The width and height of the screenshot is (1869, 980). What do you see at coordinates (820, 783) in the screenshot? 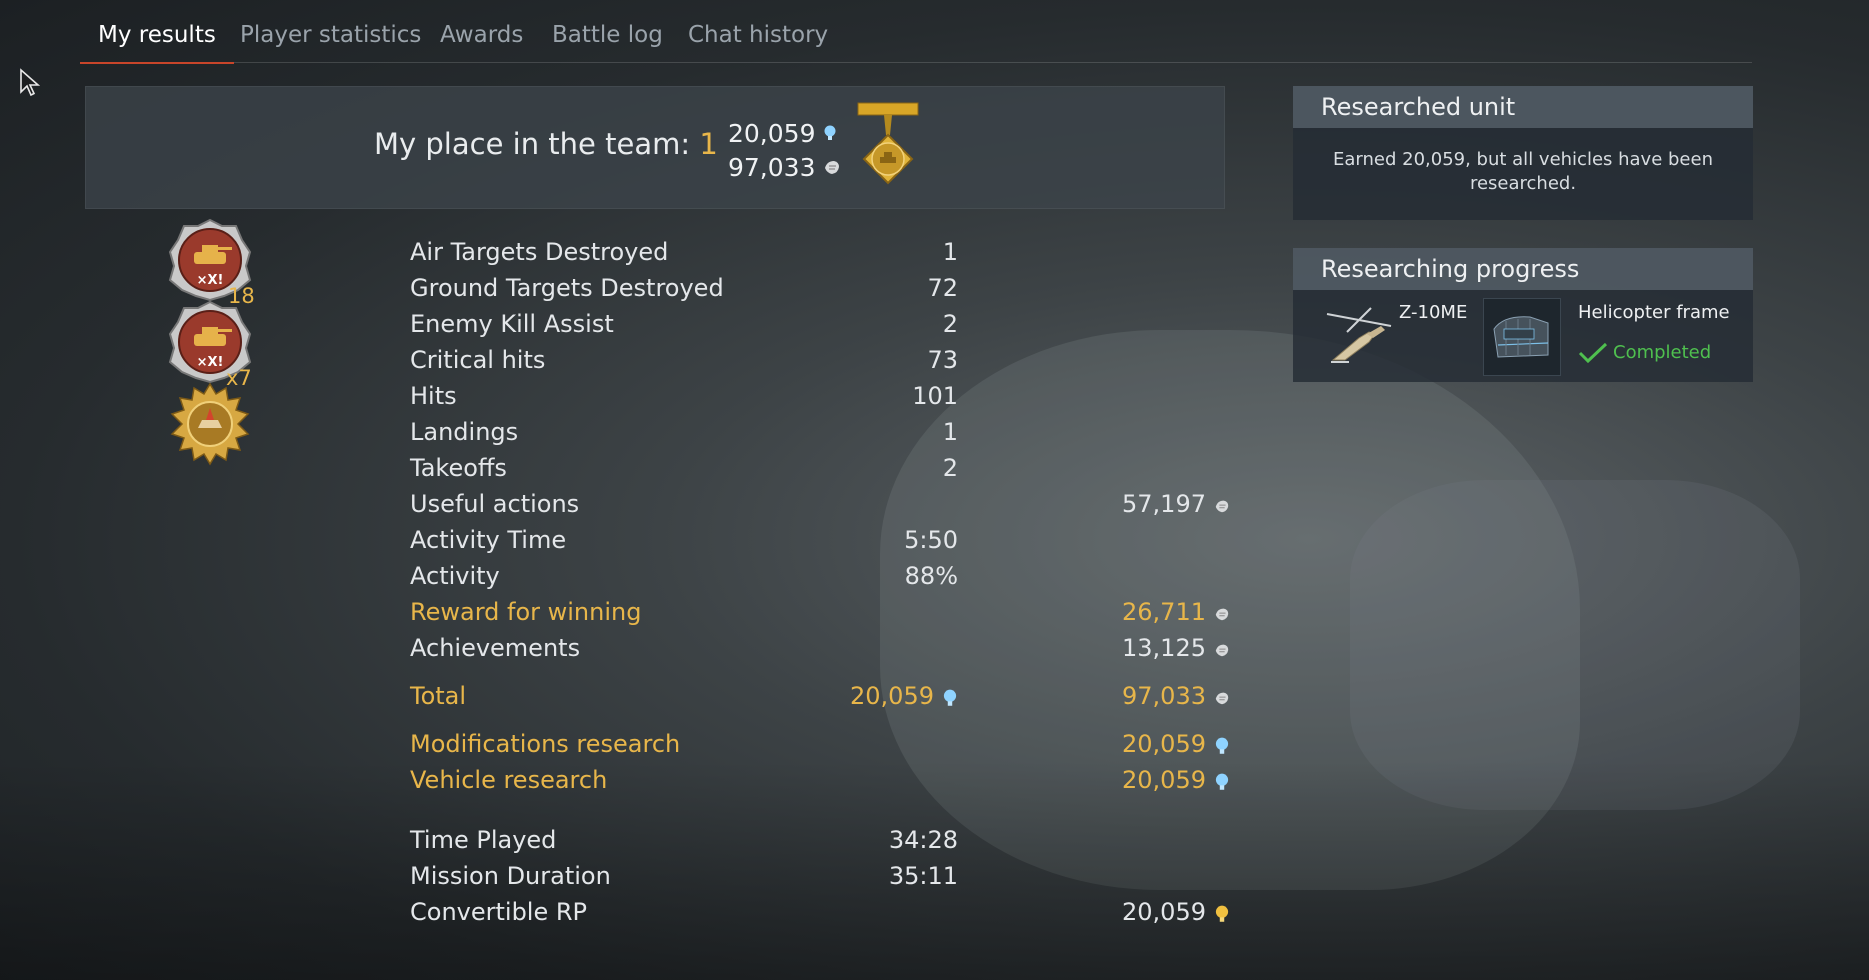
I see `stat-row: Vehicle research 20,059` at bounding box center [820, 783].